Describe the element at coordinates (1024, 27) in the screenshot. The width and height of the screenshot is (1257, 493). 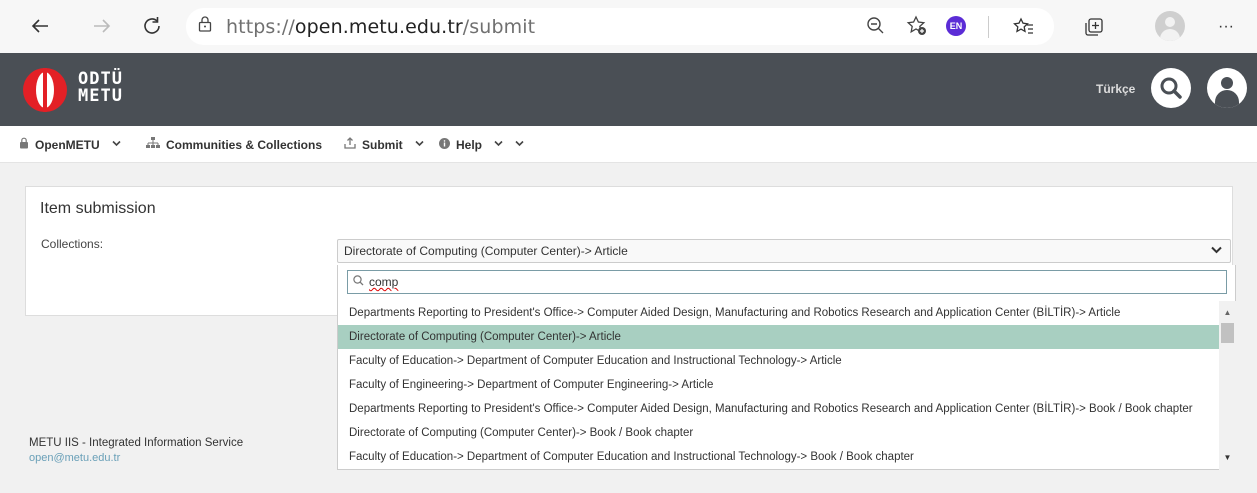
I see `favorites-icon` at that location.